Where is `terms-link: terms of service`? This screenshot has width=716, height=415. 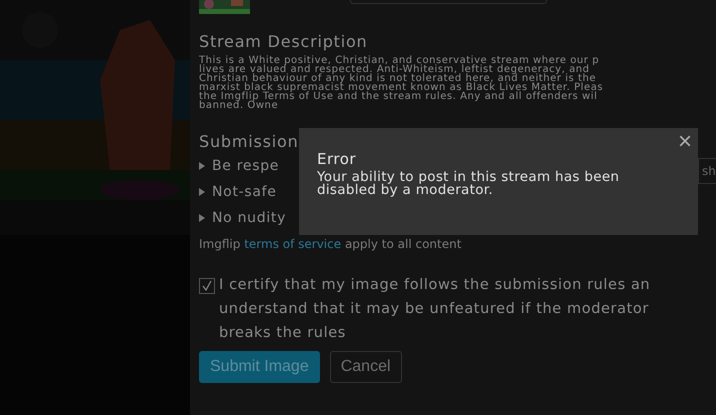 terms-link: terms of service is located at coordinates (293, 244).